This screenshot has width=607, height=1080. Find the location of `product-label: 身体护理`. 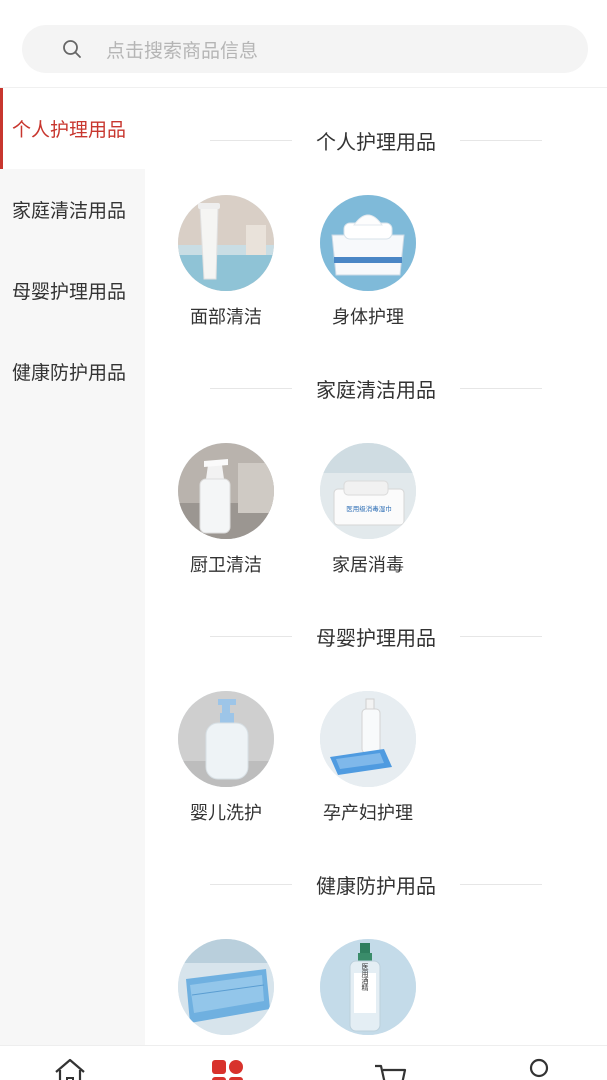

product-label: 身体护理 is located at coordinates (368, 317).